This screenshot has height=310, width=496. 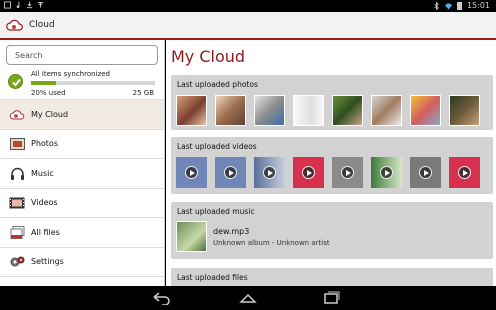 I want to click on cloud-icon, so click(x=17, y=114).